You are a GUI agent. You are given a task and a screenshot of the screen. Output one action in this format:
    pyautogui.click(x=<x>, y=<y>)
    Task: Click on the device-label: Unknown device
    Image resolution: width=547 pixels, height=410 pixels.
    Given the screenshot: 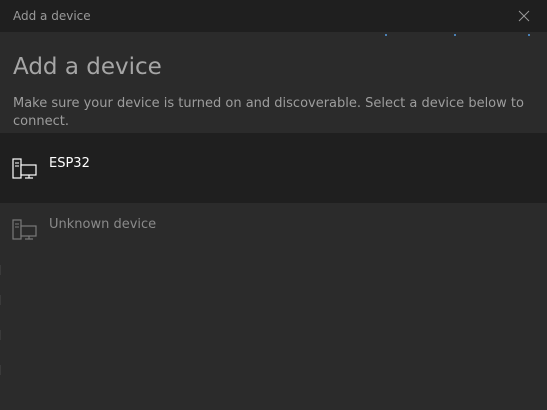 What is the action you would take?
    pyautogui.click(x=103, y=224)
    